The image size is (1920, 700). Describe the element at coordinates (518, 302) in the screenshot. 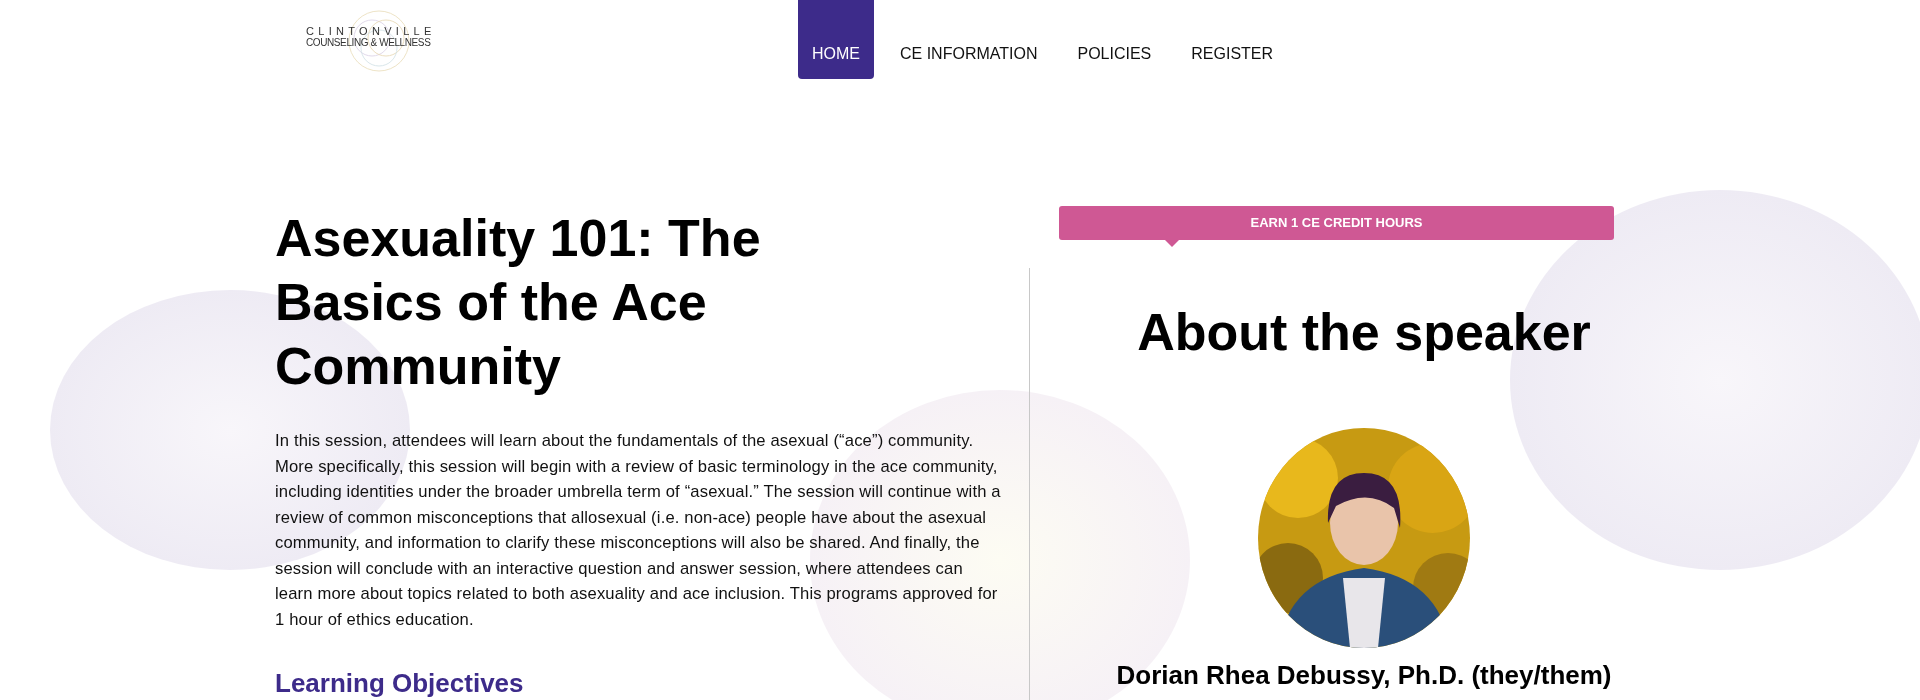

I see `page-title: Asexuality 101: The Basics of the Ace Community` at that location.